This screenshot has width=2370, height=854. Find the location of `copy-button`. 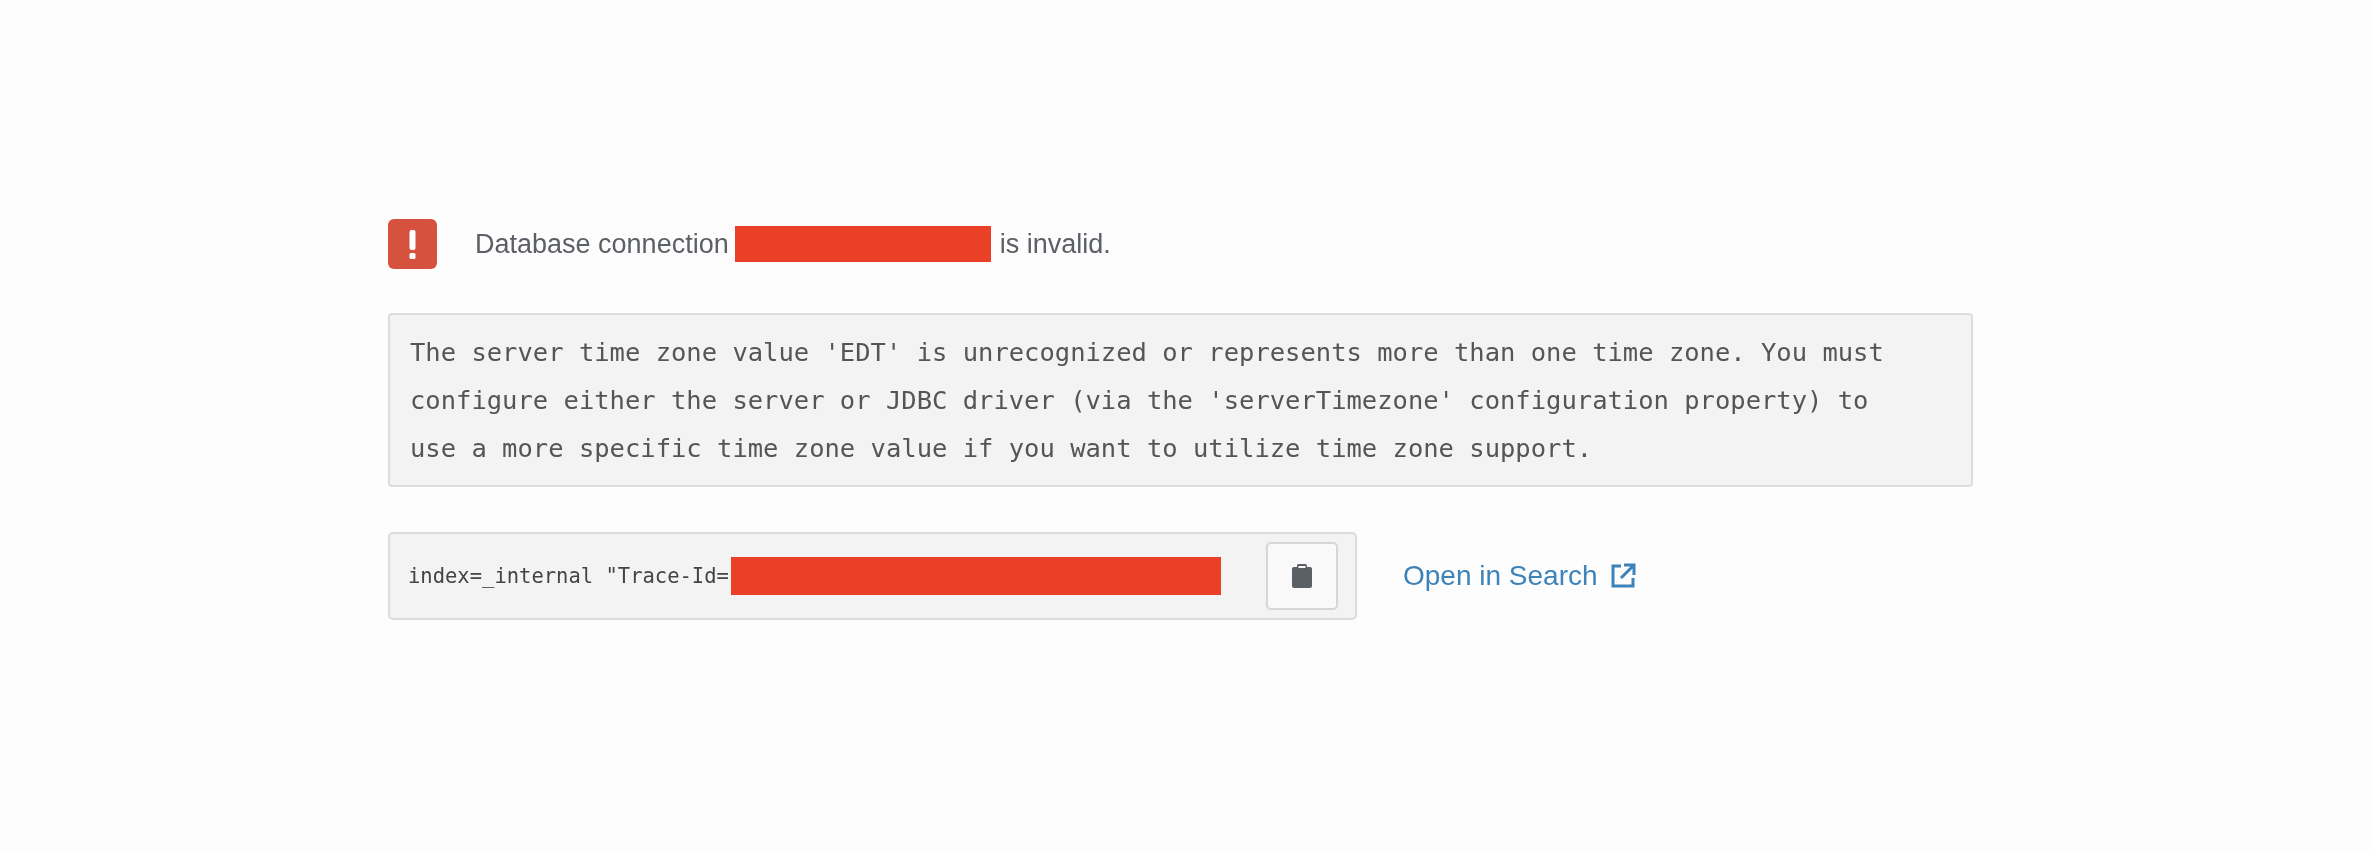

copy-button is located at coordinates (1302, 576).